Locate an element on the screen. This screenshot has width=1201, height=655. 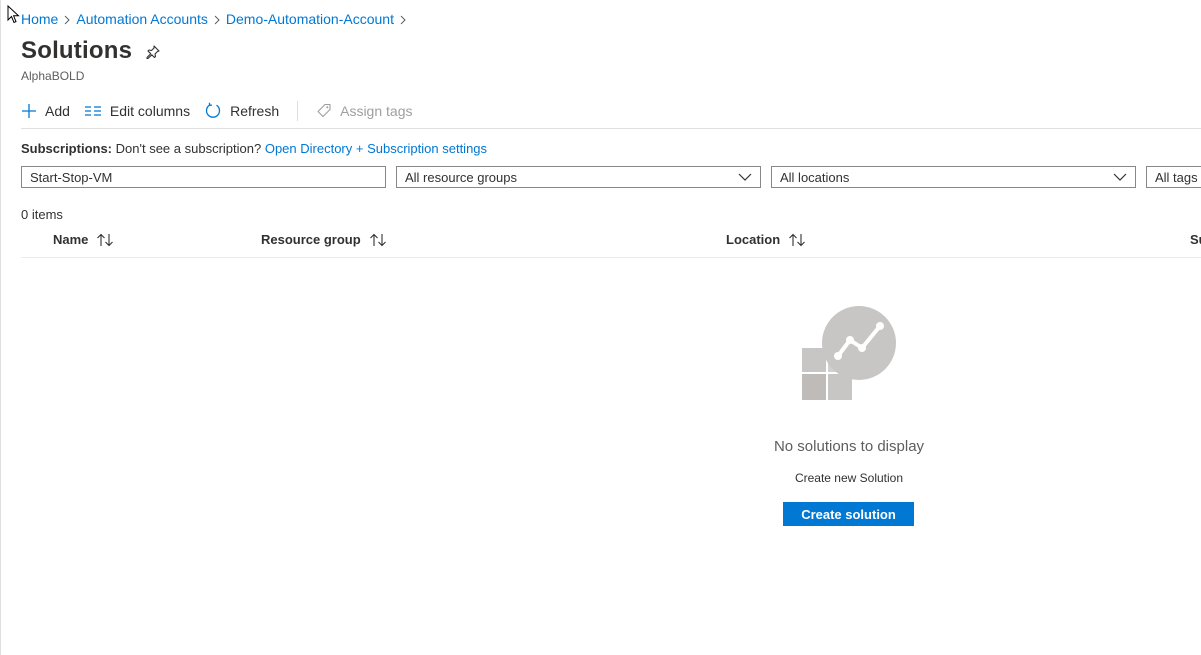
column-header-location-label: Location is located at coordinates (753, 239).